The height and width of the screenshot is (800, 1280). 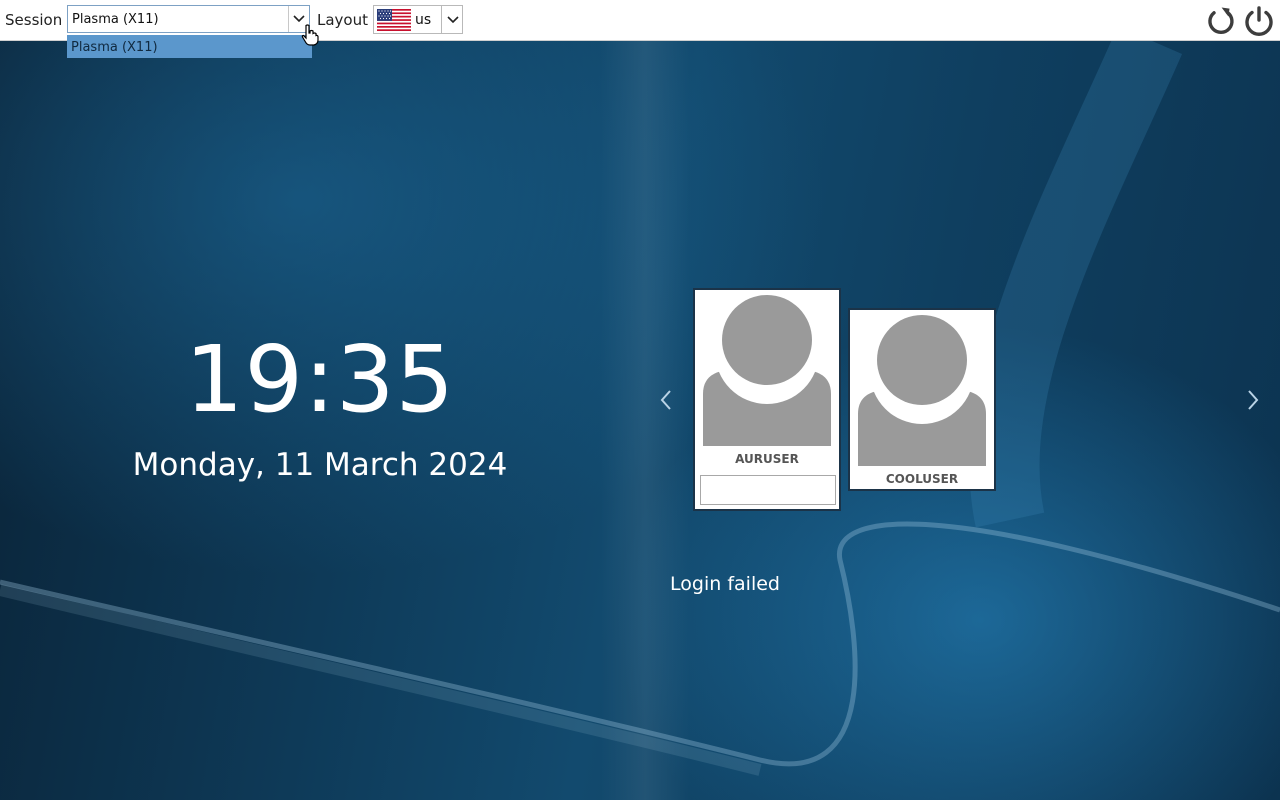 I want to click on chevron-right-icon, so click(x=1253, y=400).